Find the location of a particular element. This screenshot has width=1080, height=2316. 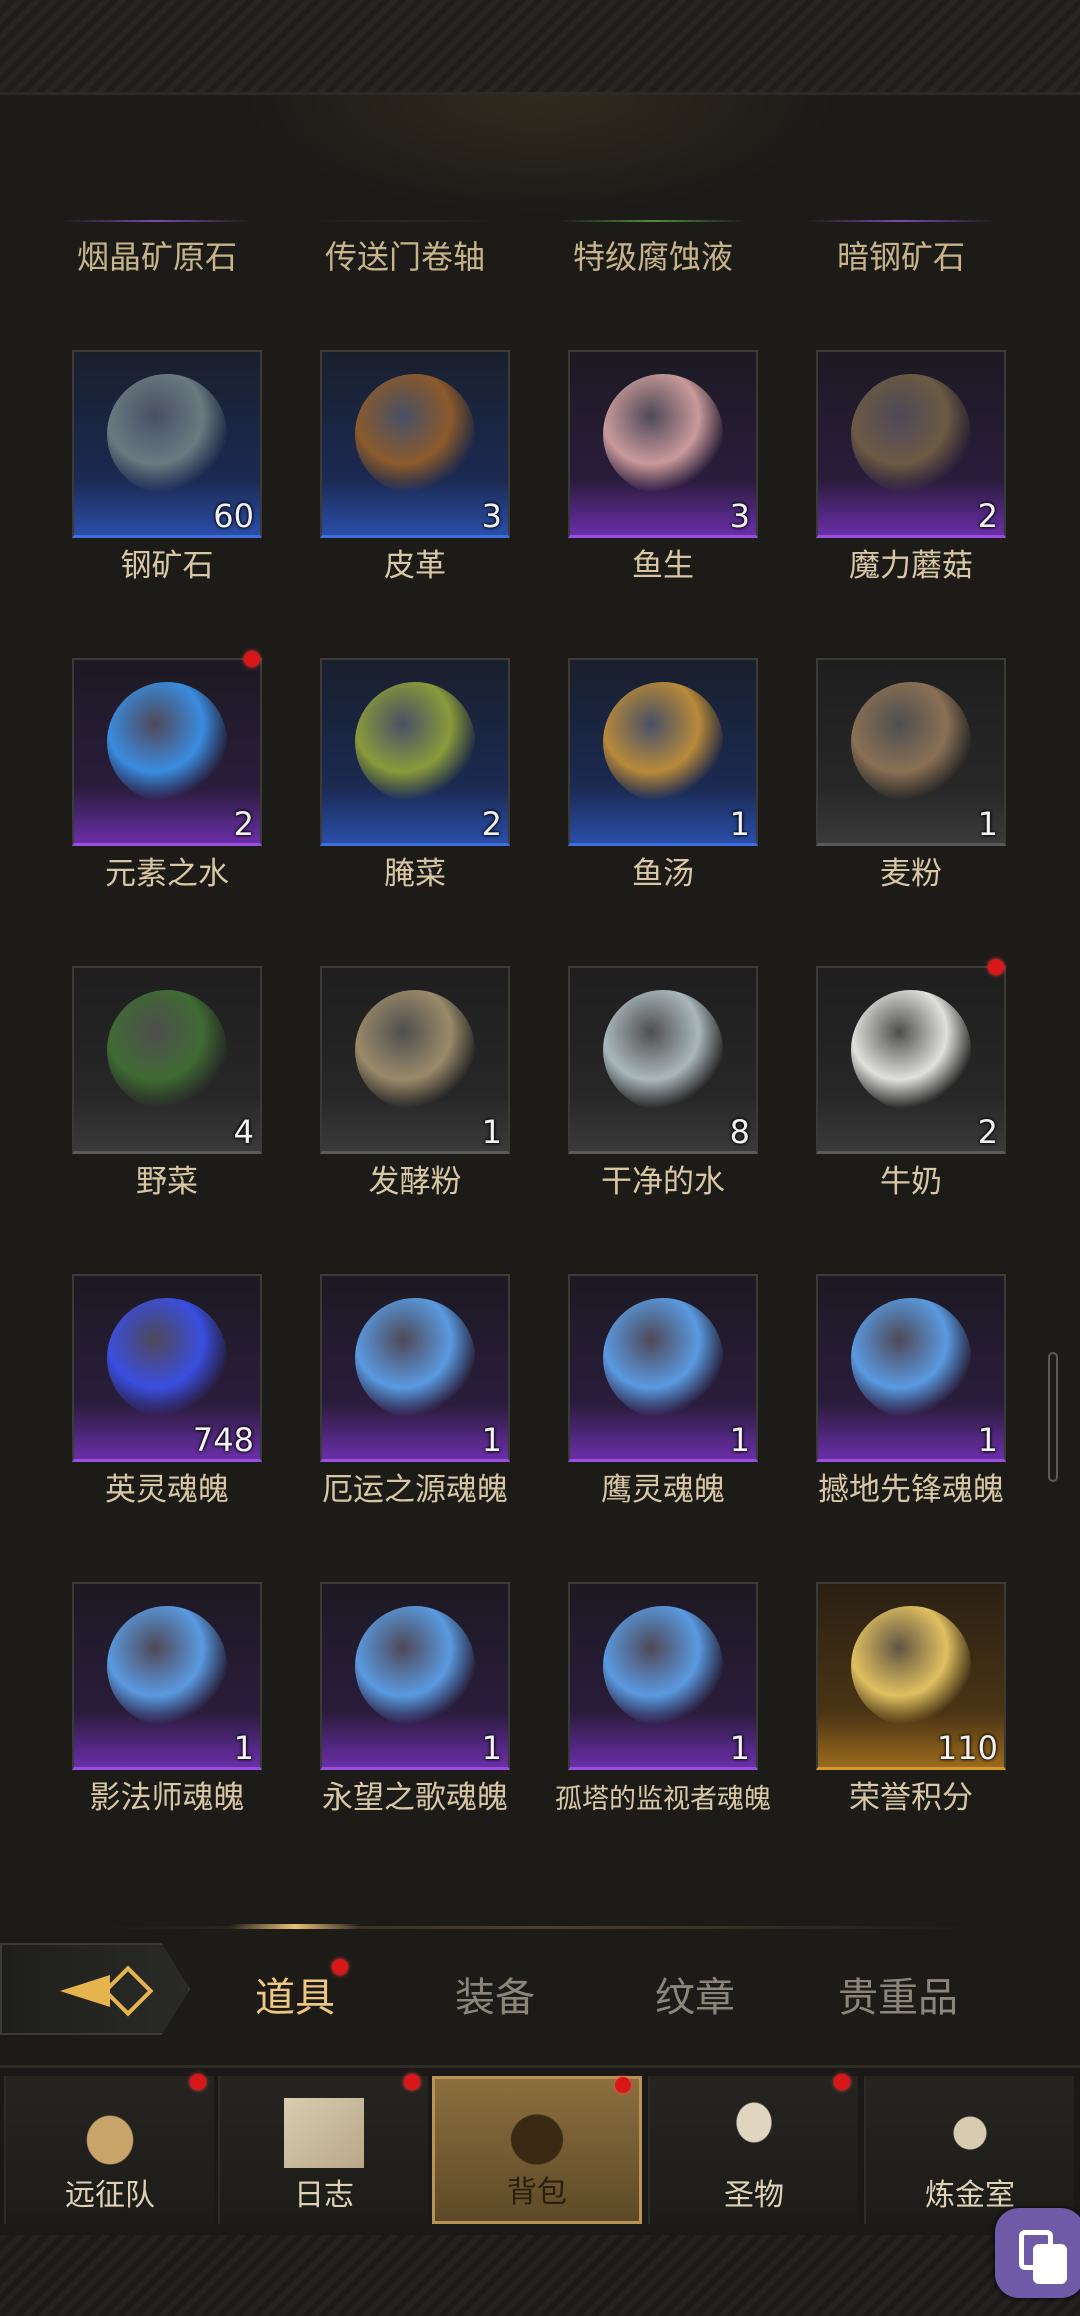

inventory-slot: 2 腌菜 is located at coordinates (415, 773).